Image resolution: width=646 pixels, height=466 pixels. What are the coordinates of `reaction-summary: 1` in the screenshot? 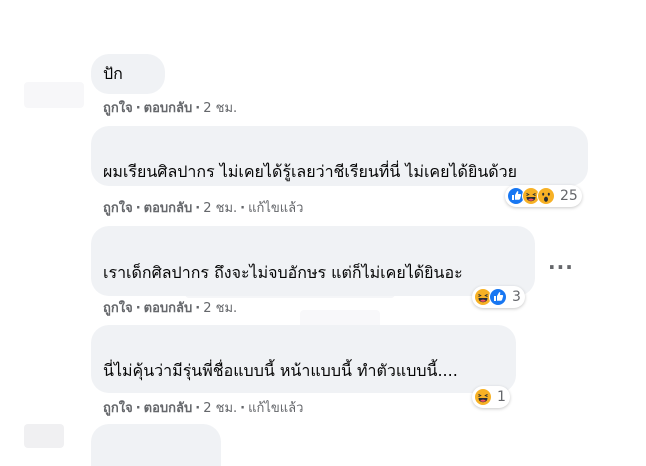 It's located at (491, 397).